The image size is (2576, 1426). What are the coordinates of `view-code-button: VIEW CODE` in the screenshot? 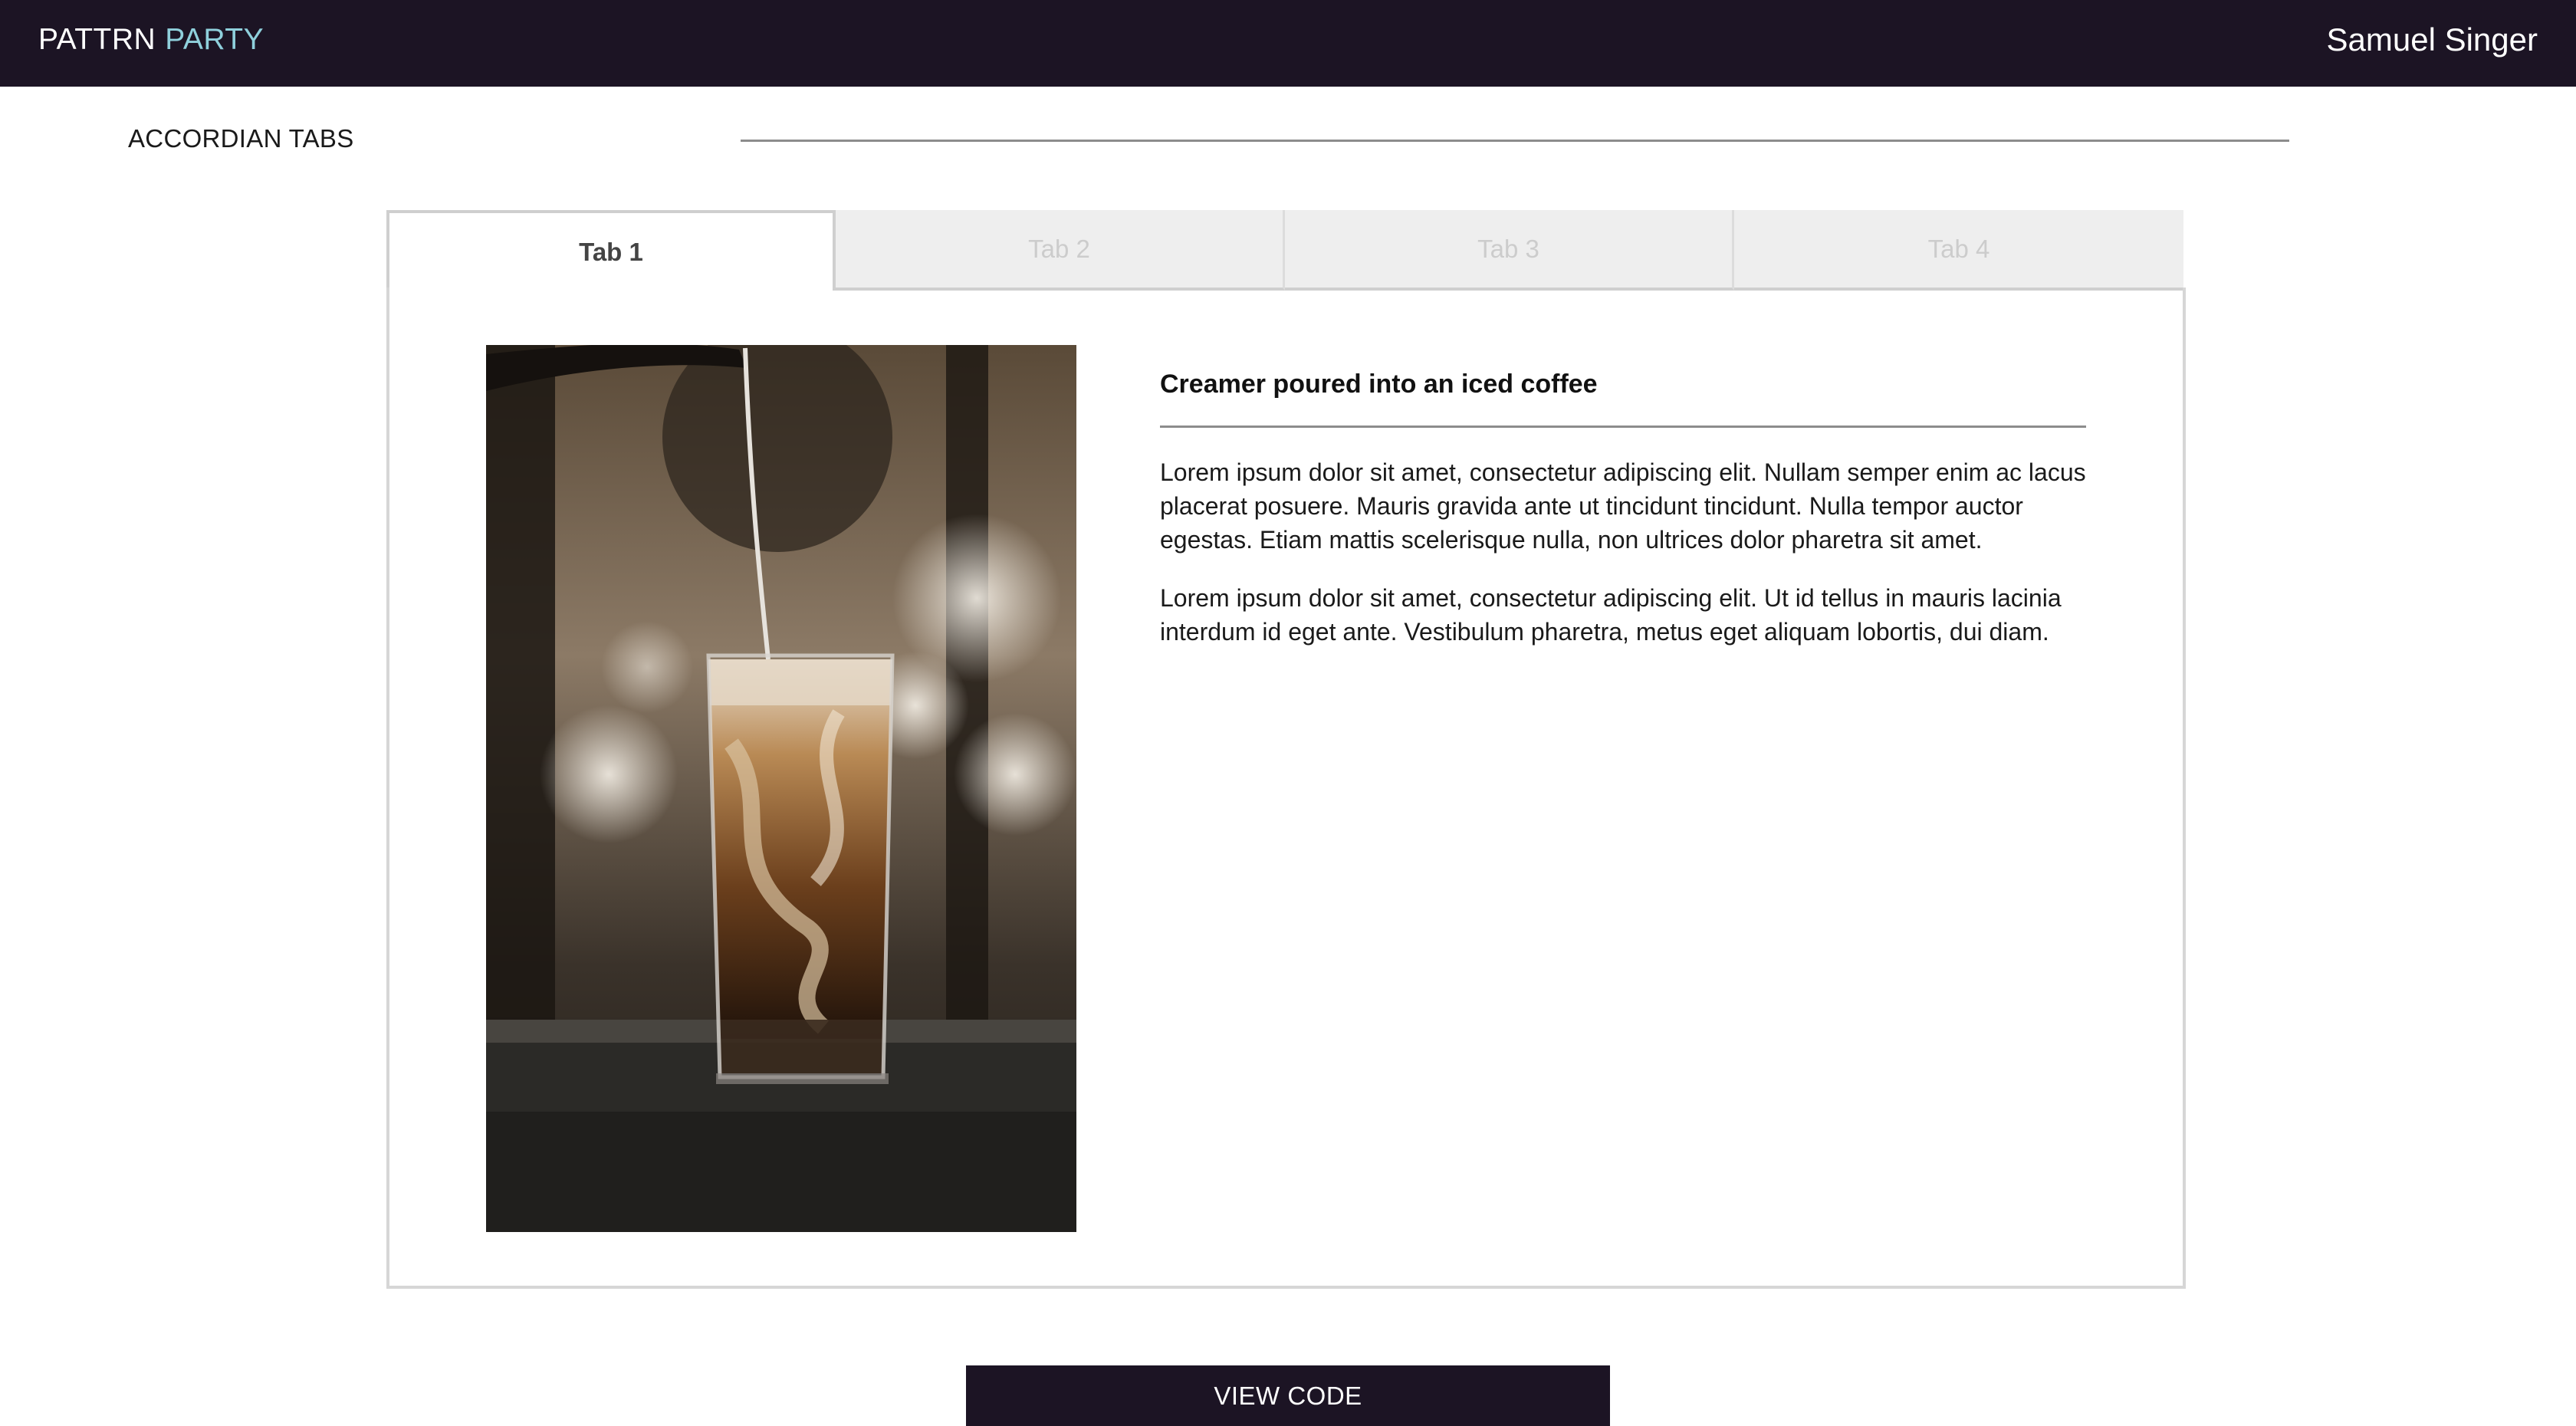 It's located at (1288, 1395).